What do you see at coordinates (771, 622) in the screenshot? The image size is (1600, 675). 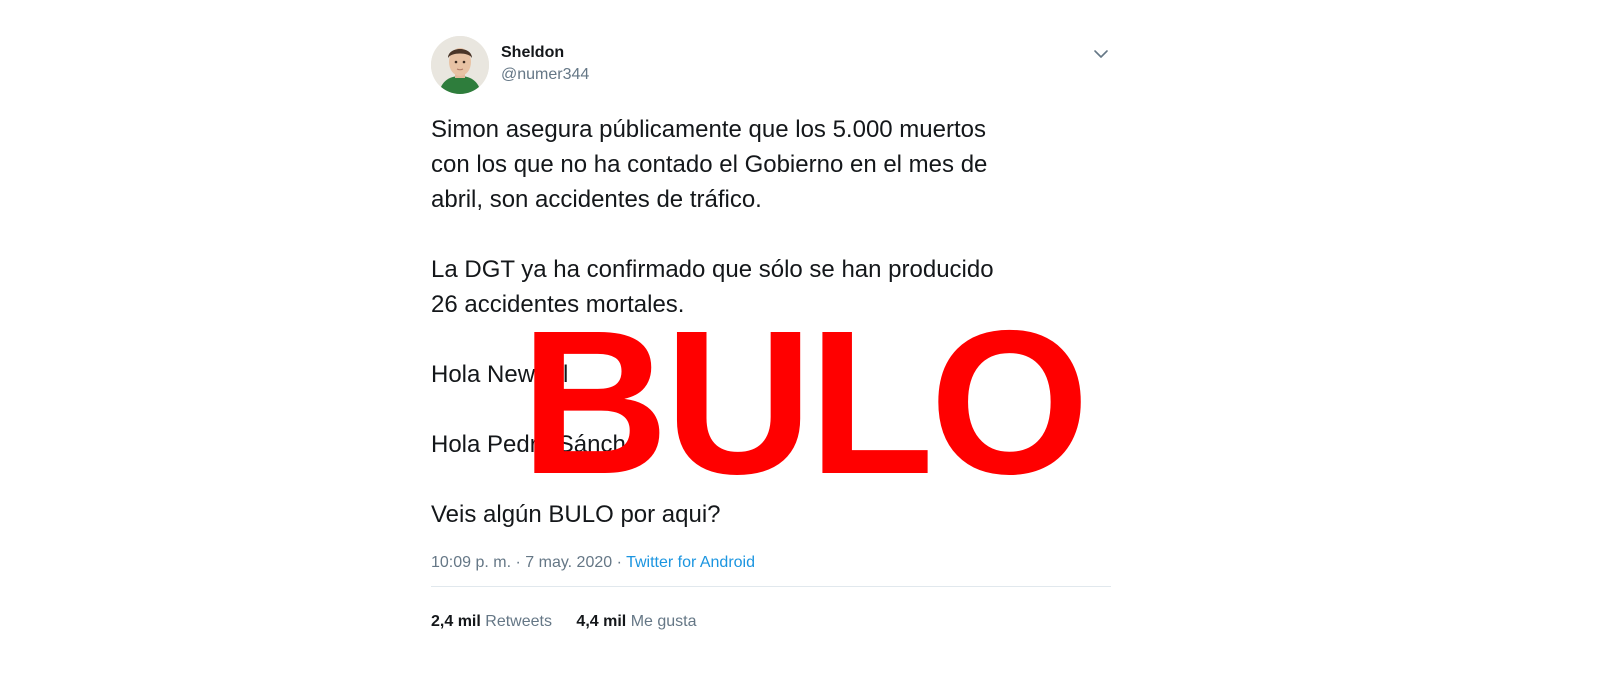 I see `tweet-stats: 2,4 mil Retweets 4,4 mil Me gusta` at bounding box center [771, 622].